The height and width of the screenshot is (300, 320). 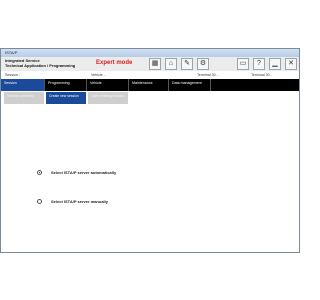 I want to click on terminal-15-status: Terminal 30 -, so click(x=261, y=75).